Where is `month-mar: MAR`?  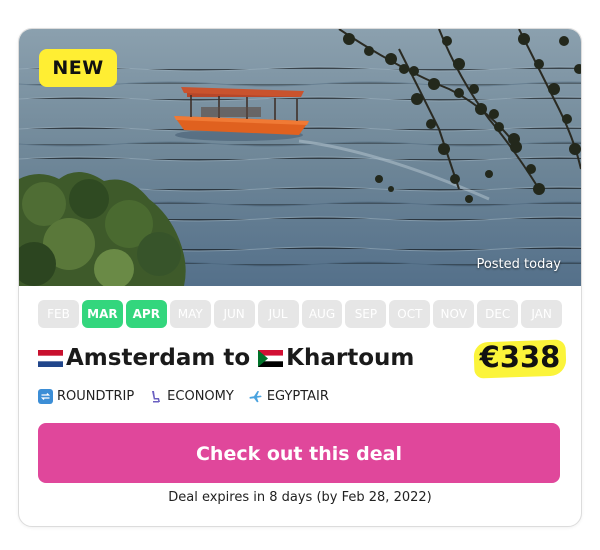
month-mar: MAR is located at coordinates (102, 314).